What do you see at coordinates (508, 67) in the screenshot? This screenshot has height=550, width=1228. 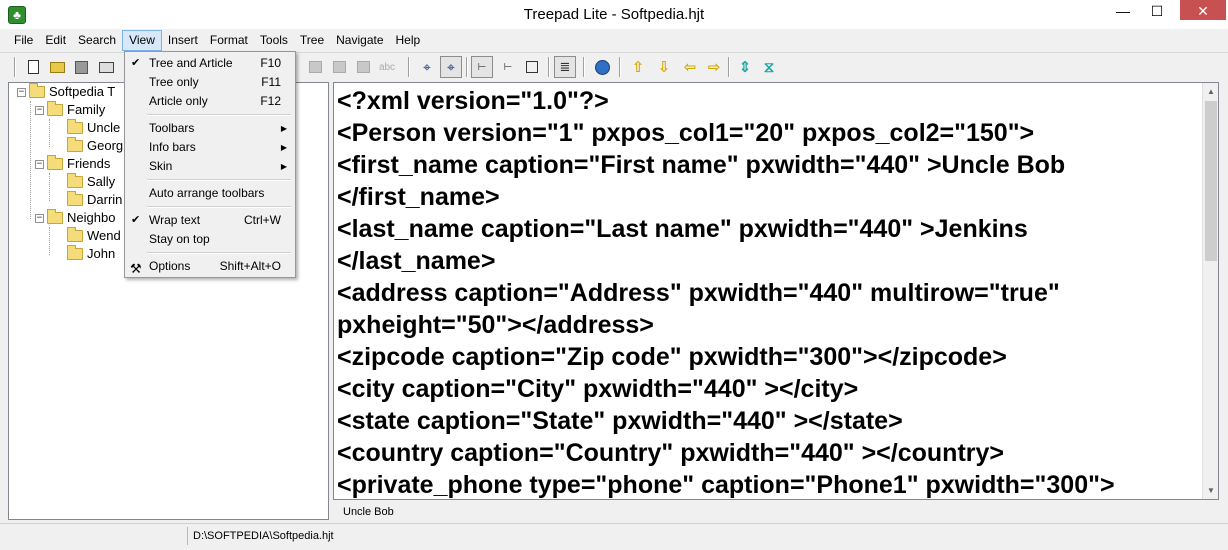 I see `tree-article-icon: ⊢` at bounding box center [508, 67].